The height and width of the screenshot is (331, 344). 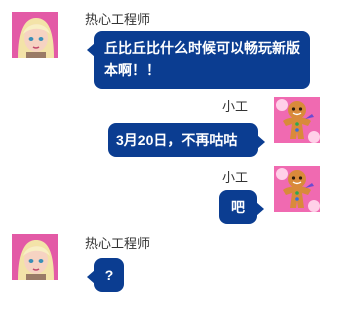 I want to click on message-text: 3月20日，不再咕咕, so click(x=177, y=140).